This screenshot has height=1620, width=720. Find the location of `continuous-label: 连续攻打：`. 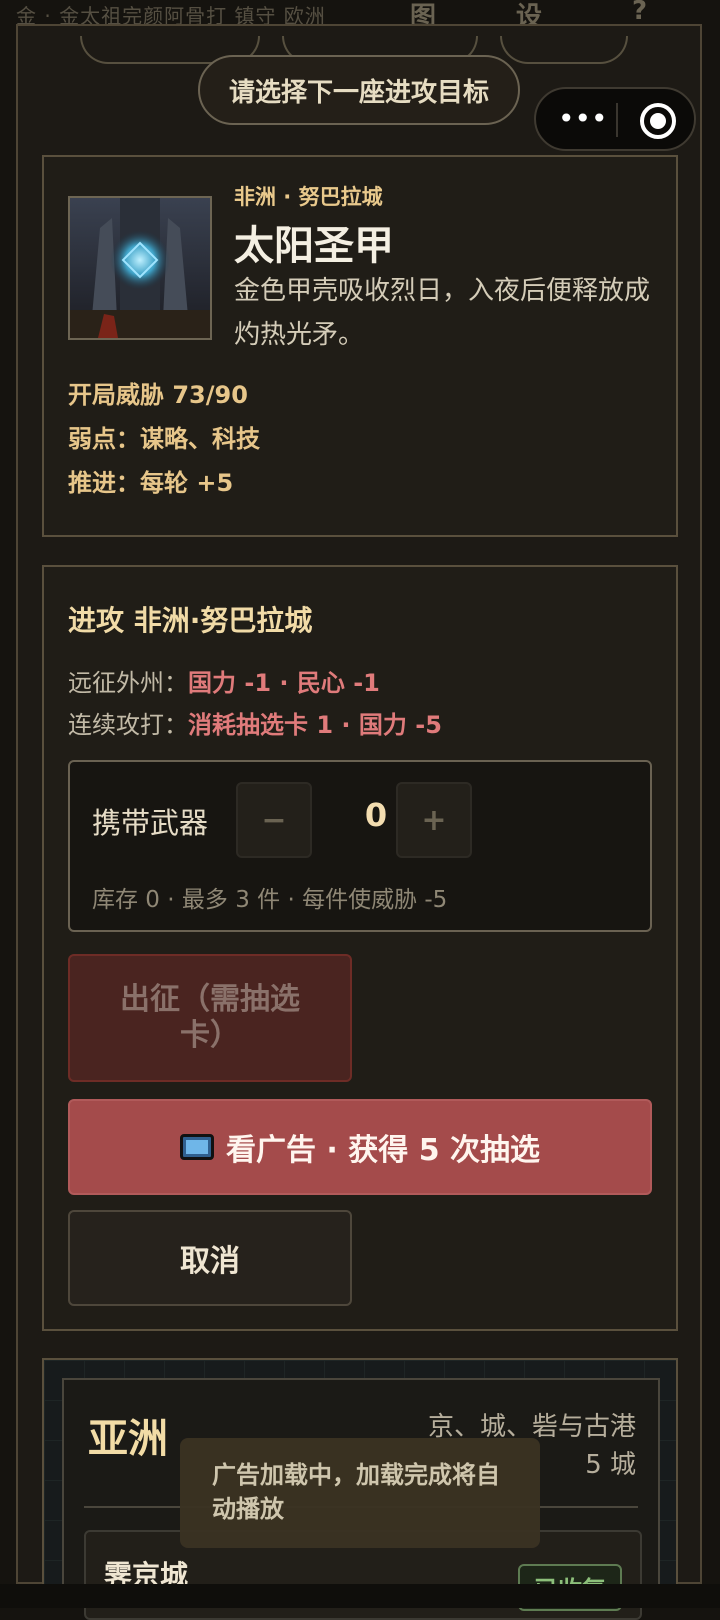

continuous-label: 连续攻打： is located at coordinates (128, 725).